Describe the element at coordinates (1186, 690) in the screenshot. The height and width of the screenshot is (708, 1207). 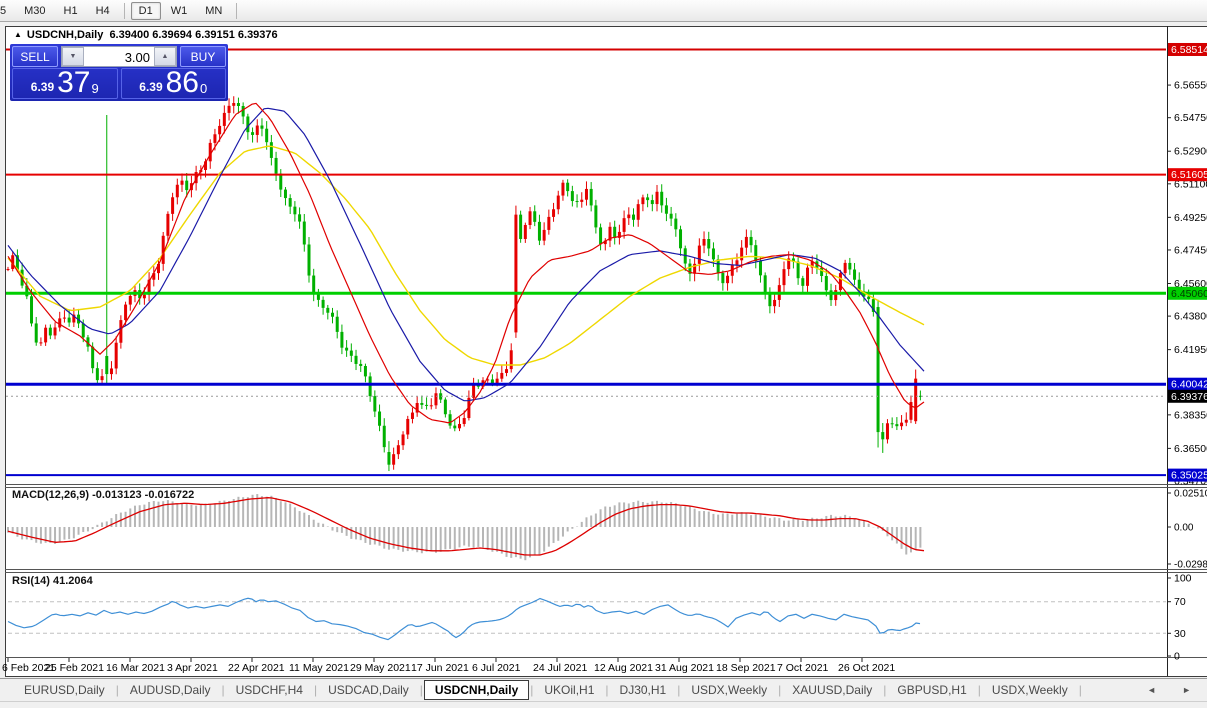
I see `tab-scroll-right-icon: ►` at that location.